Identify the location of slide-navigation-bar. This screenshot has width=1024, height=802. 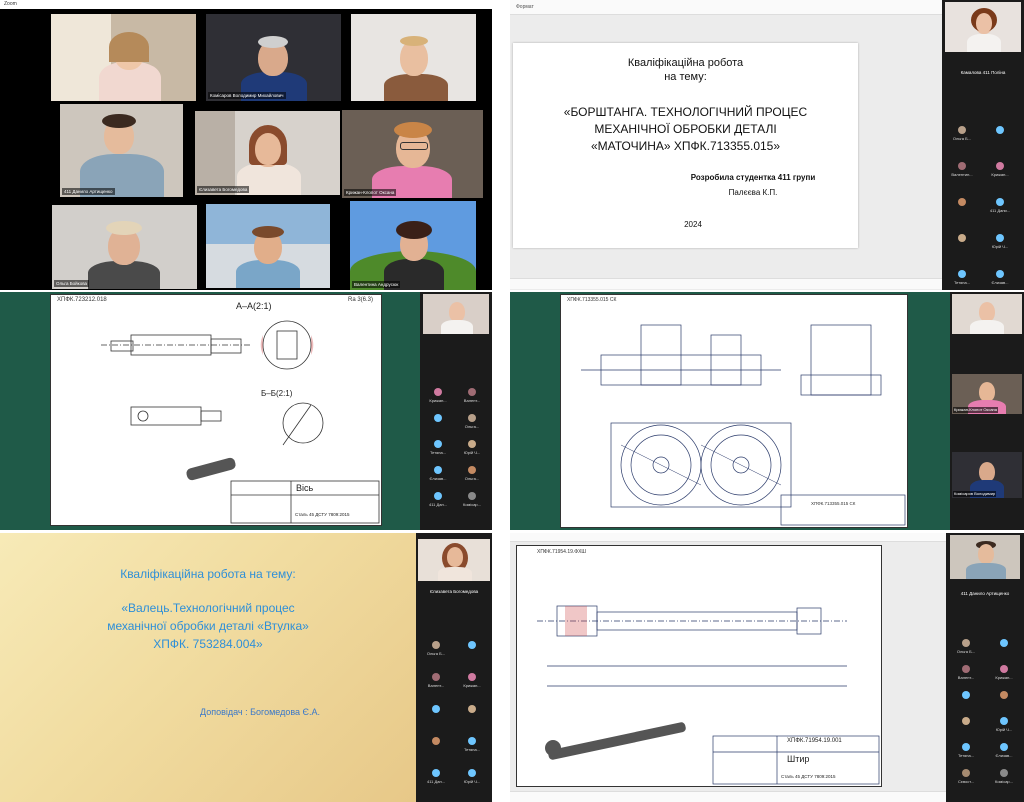
(726, 283).